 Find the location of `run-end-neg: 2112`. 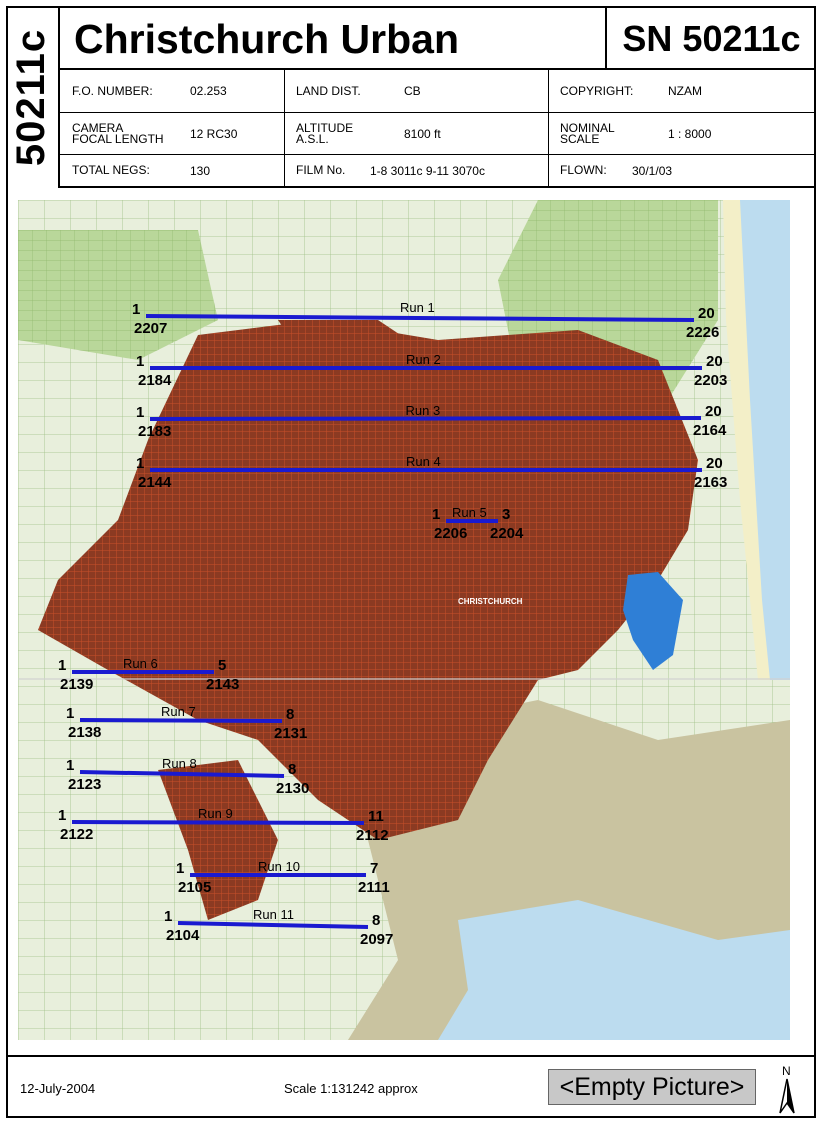

run-end-neg: 2112 is located at coordinates (372, 835).